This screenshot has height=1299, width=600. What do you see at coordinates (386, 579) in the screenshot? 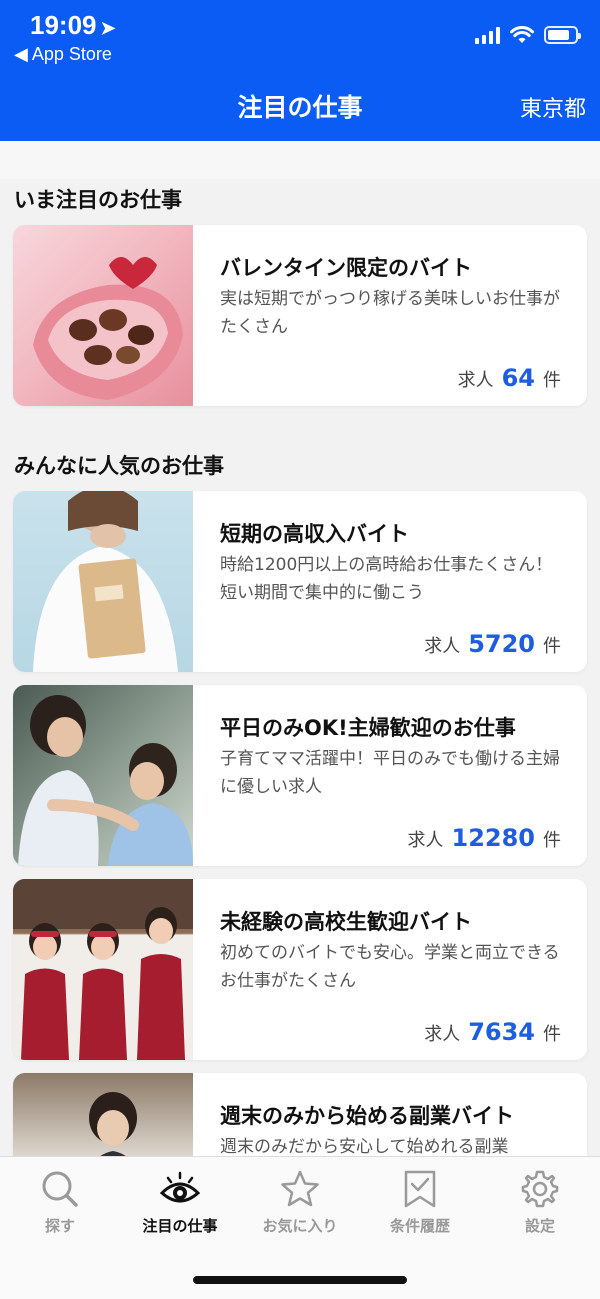
I see `card-description: 時給1200円以上の高時給お仕事たくさん！短い期間で集中的に働こう` at bounding box center [386, 579].